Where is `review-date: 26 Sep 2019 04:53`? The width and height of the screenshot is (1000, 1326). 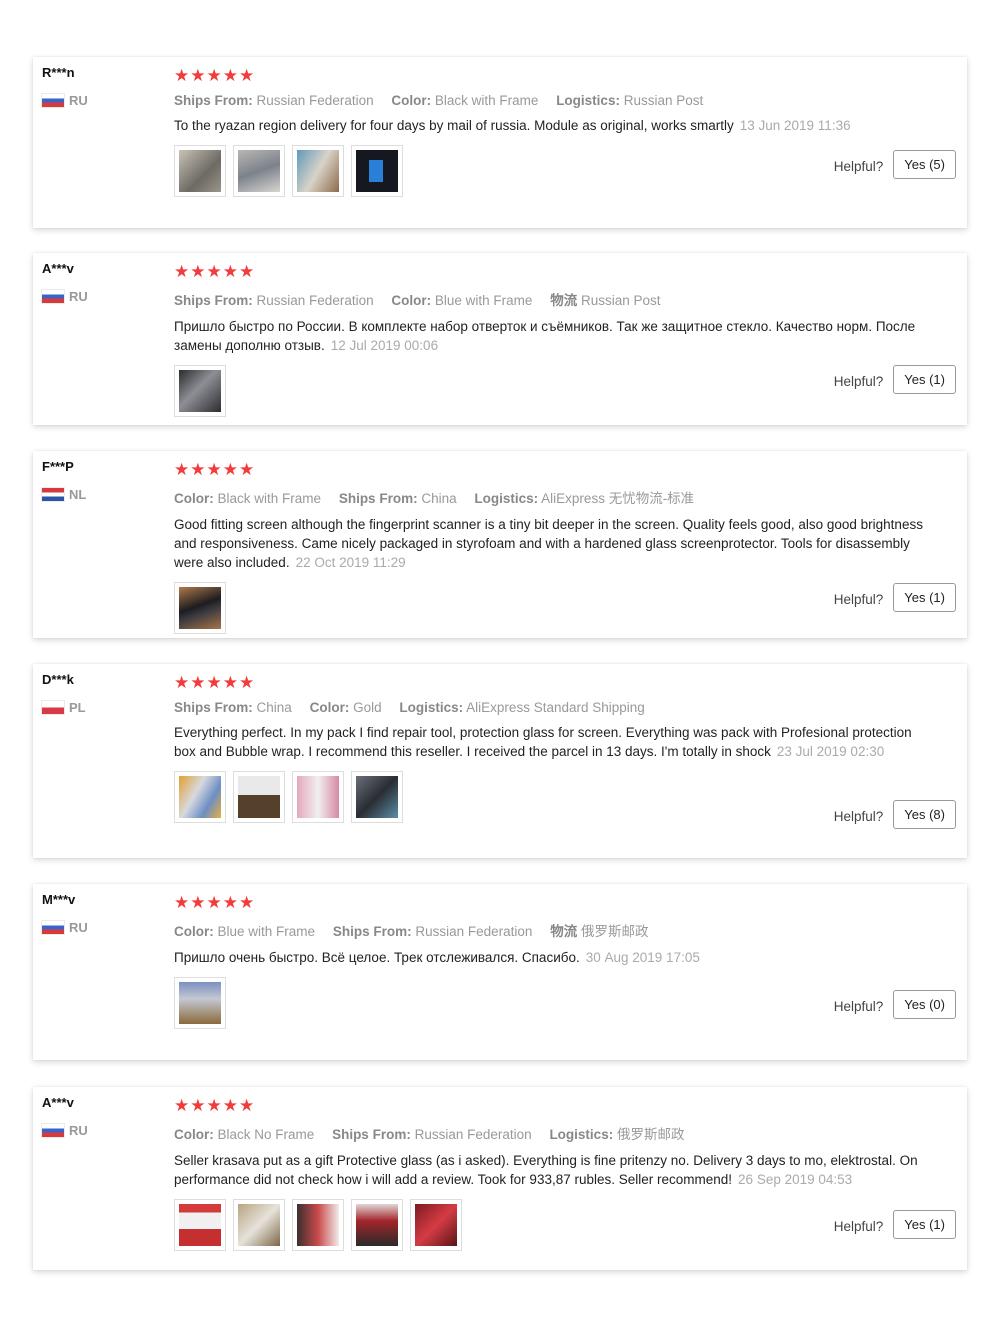
review-date: 26 Sep 2019 04:53 is located at coordinates (795, 1179).